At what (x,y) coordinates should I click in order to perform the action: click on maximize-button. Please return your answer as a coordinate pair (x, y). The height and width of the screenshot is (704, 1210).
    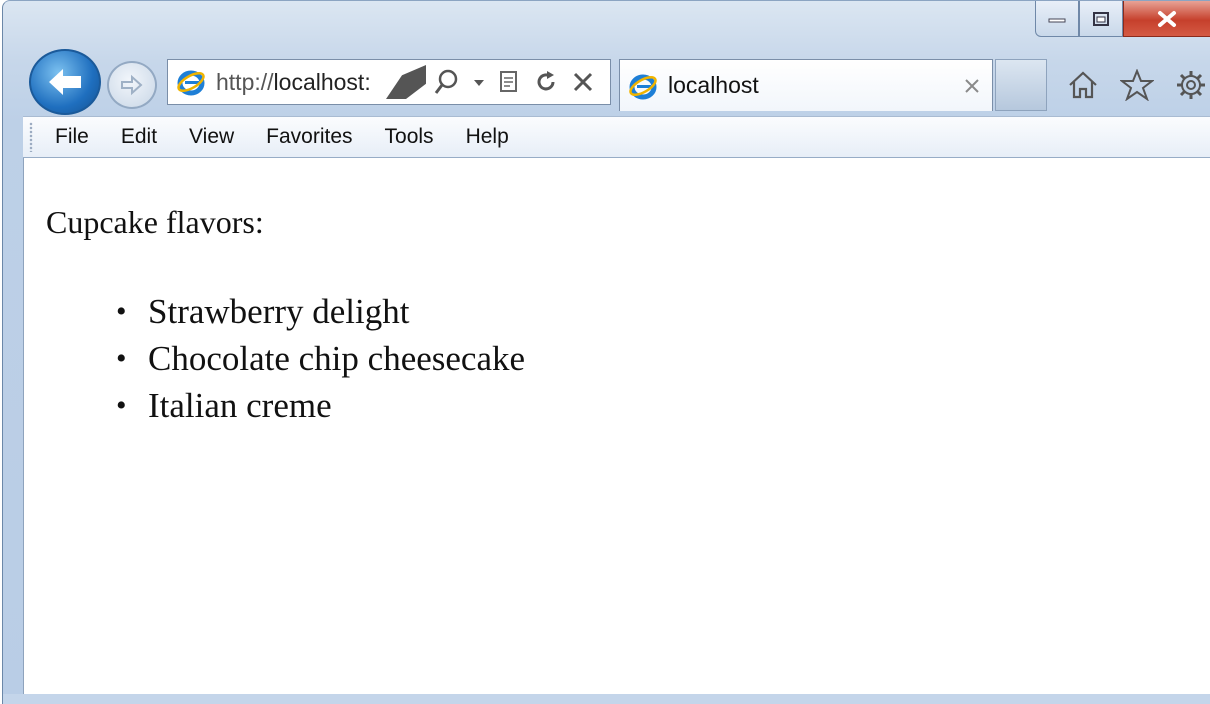
    Looking at the image, I should click on (1101, 19).